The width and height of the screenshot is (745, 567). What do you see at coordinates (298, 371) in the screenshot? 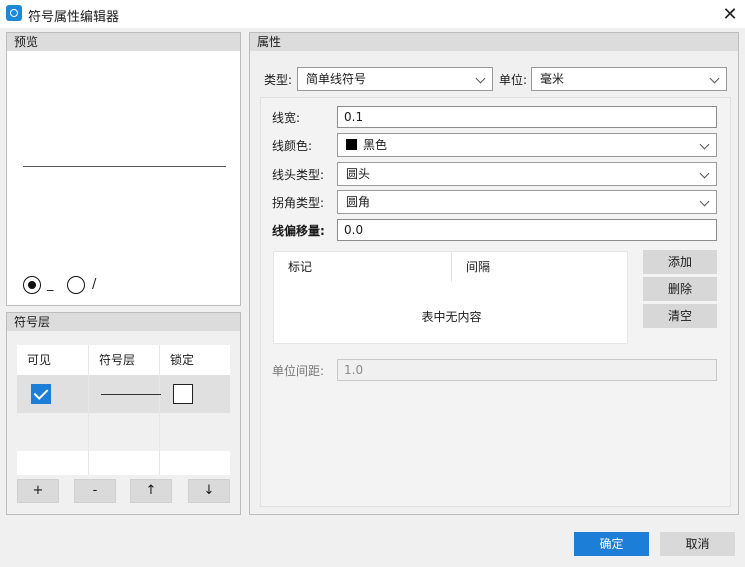
I see `unit-spacing-label: 单位间距:` at bounding box center [298, 371].